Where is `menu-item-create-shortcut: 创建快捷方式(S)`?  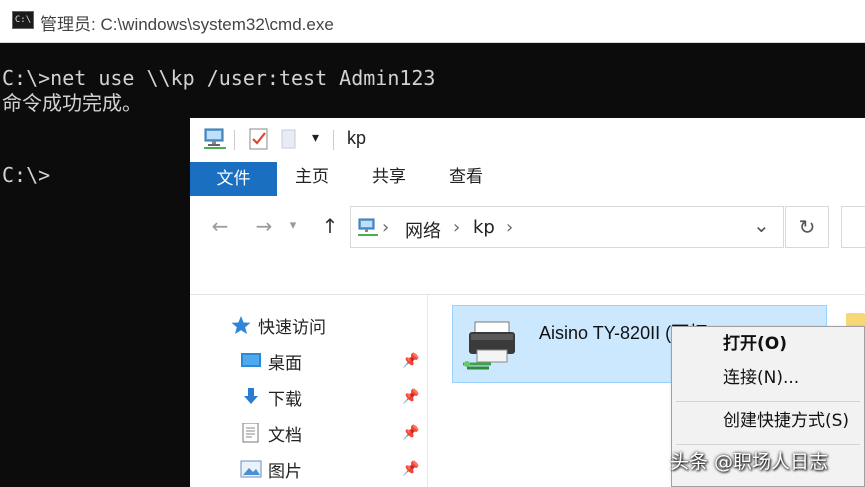
menu-item-create-shortcut: 创建快捷方式(S) is located at coordinates (768, 423).